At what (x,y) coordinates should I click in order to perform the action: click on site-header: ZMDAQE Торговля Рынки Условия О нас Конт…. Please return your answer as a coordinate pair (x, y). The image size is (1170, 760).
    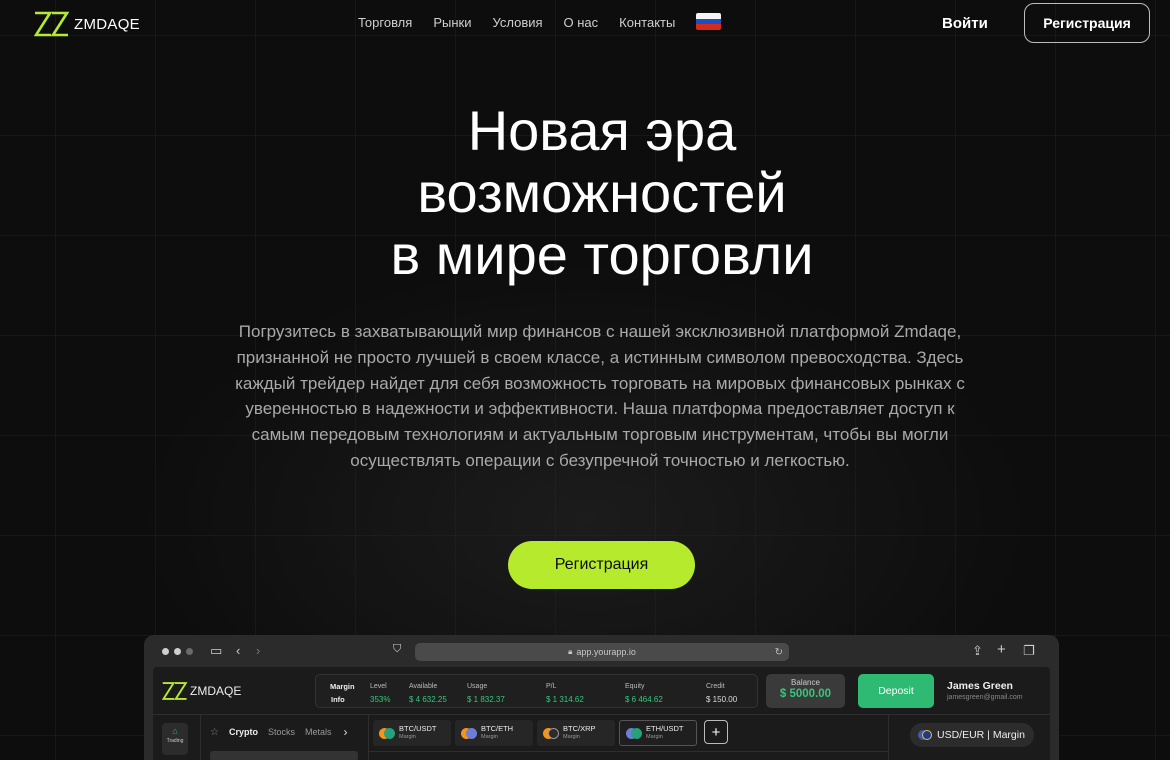
    Looking at the image, I should click on (585, 24).